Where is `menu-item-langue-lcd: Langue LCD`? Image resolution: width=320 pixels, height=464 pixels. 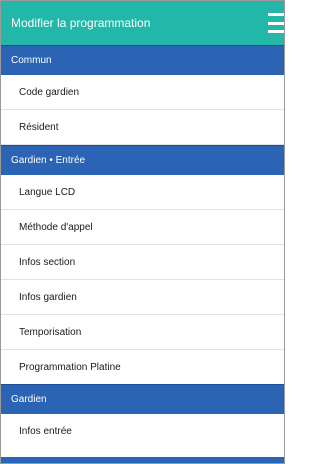
menu-item-langue-lcd: Langue LCD is located at coordinates (142, 192).